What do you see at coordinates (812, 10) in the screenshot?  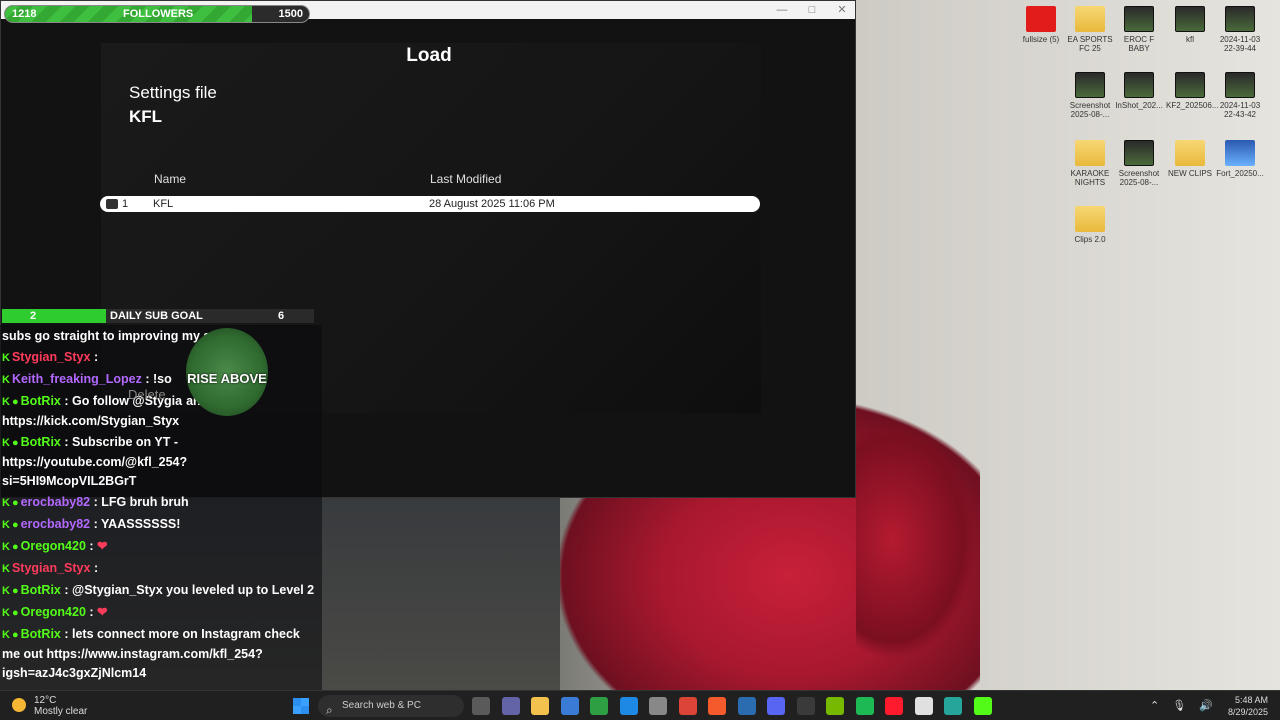 I see `maximize-button: □` at bounding box center [812, 10].